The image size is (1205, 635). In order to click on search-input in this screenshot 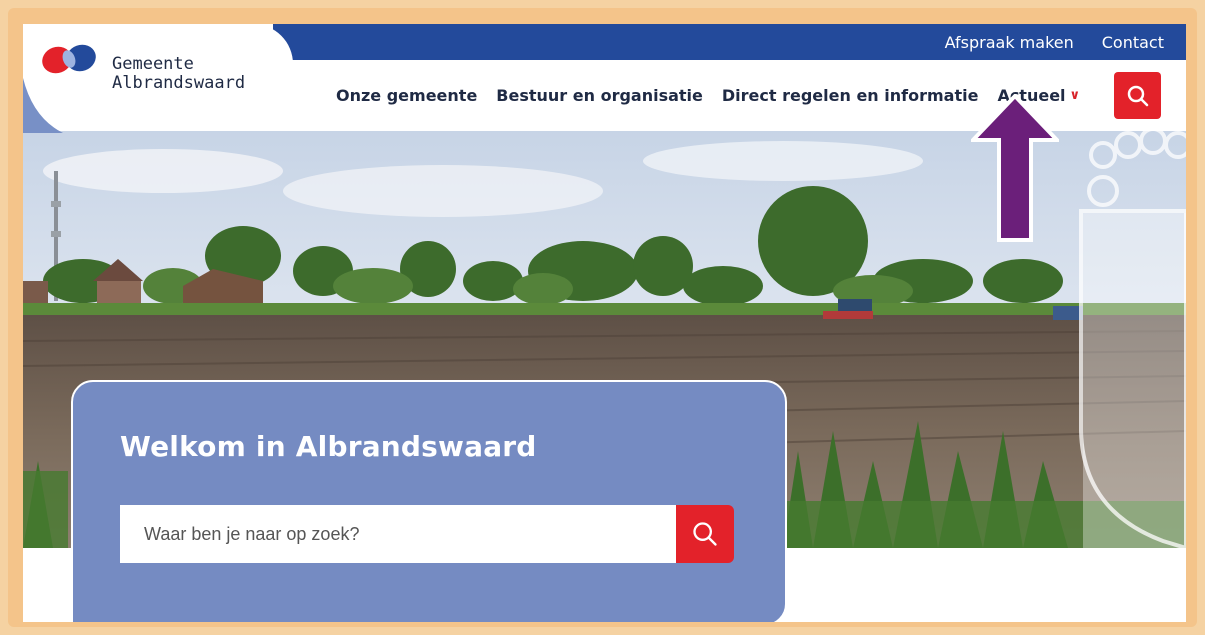, I will do `click(398, 534)`.